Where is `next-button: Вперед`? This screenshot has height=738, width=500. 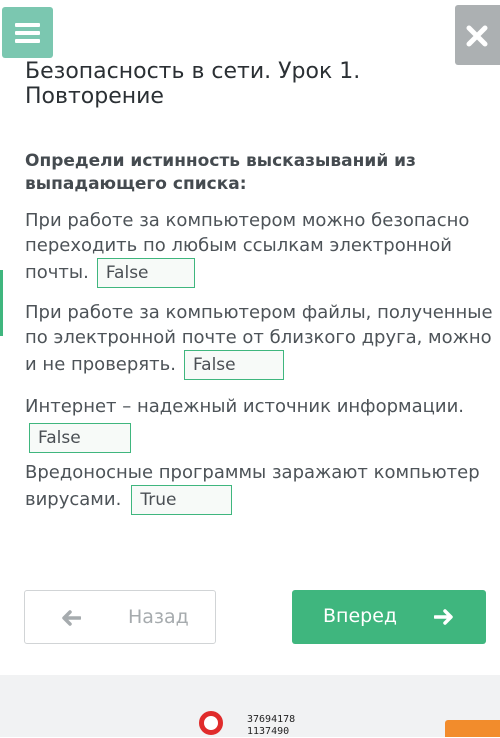 next-button: Вперед is located at coordinates (389, 617).